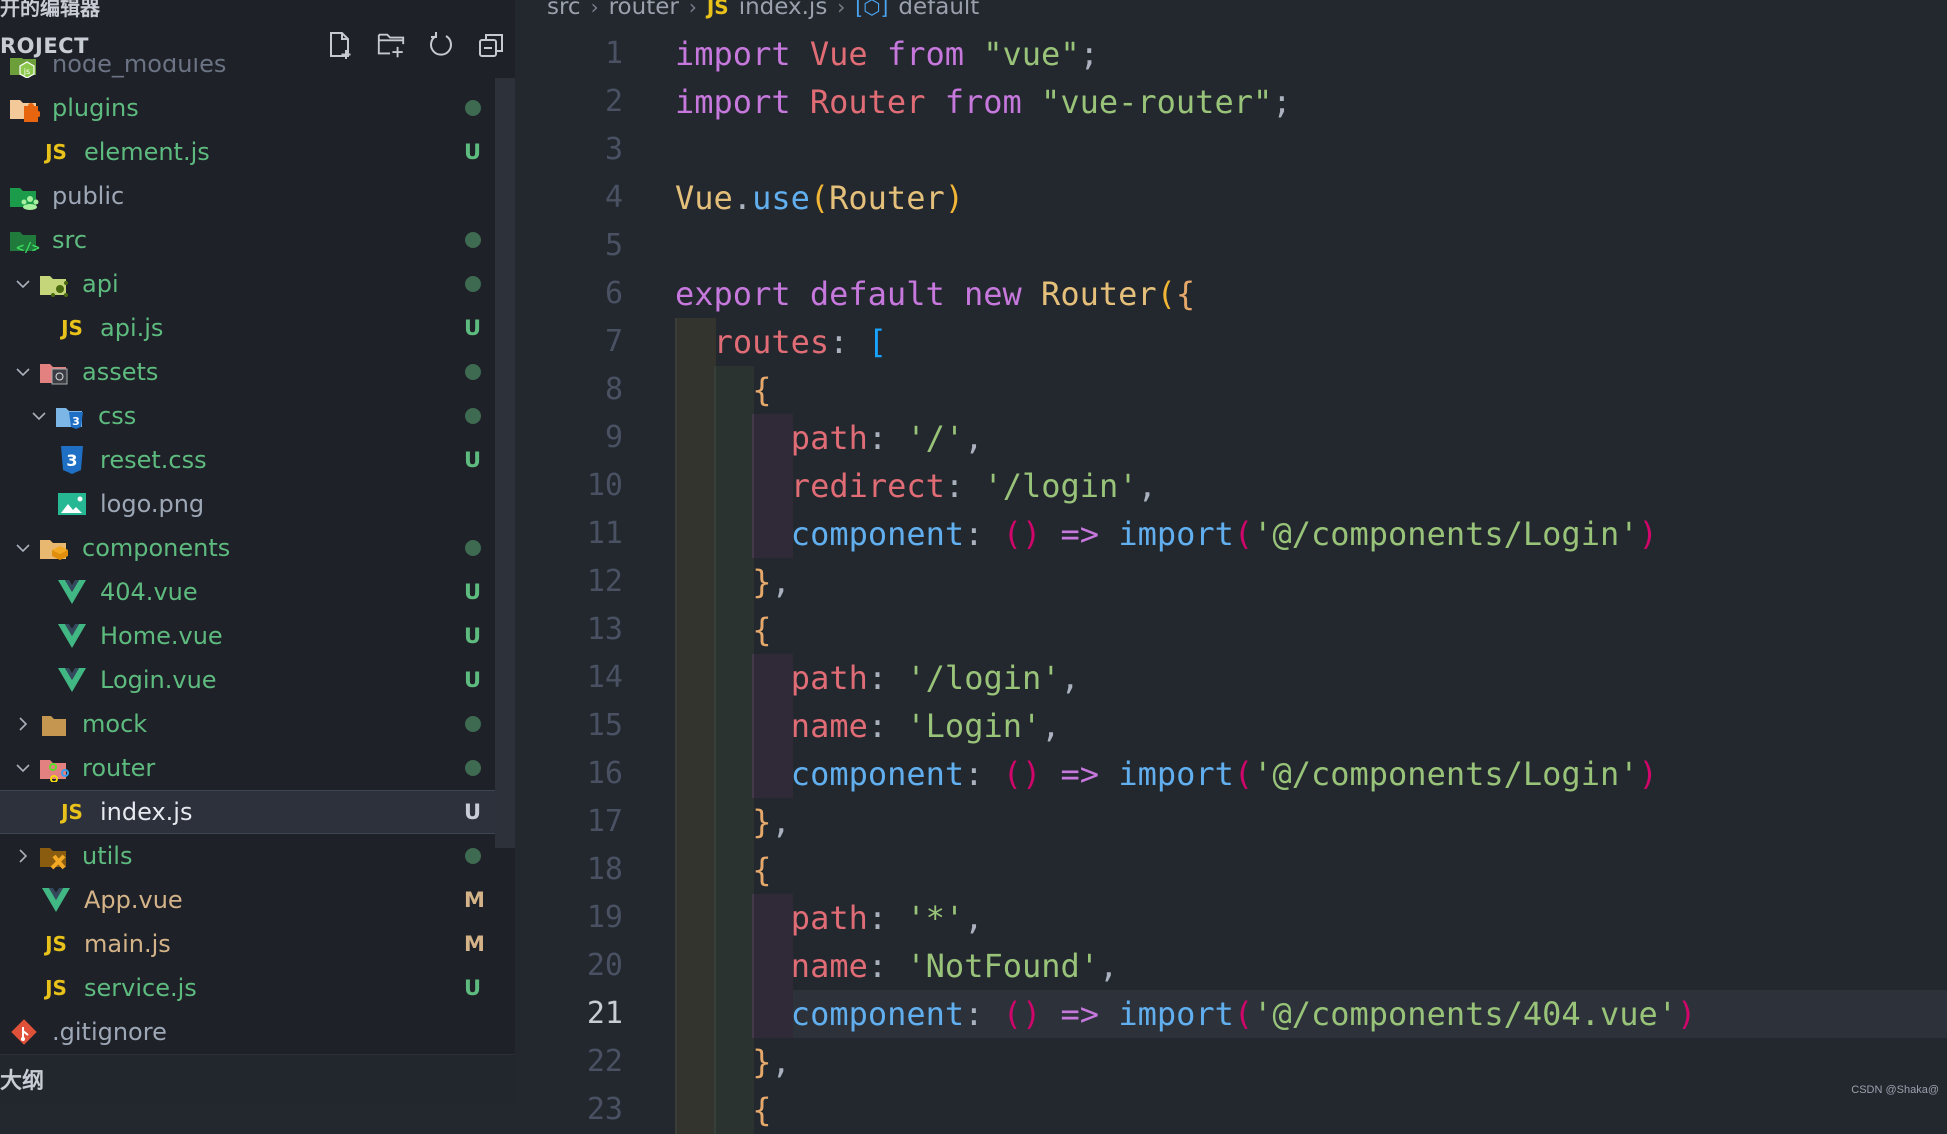 Image resolution: width=1947 pixels, height=1134 pixels. What do you see at coordinates (257, 944) in the screenshot?
I see `tree-file: JS main.js M` at bounding box center [257, 944].